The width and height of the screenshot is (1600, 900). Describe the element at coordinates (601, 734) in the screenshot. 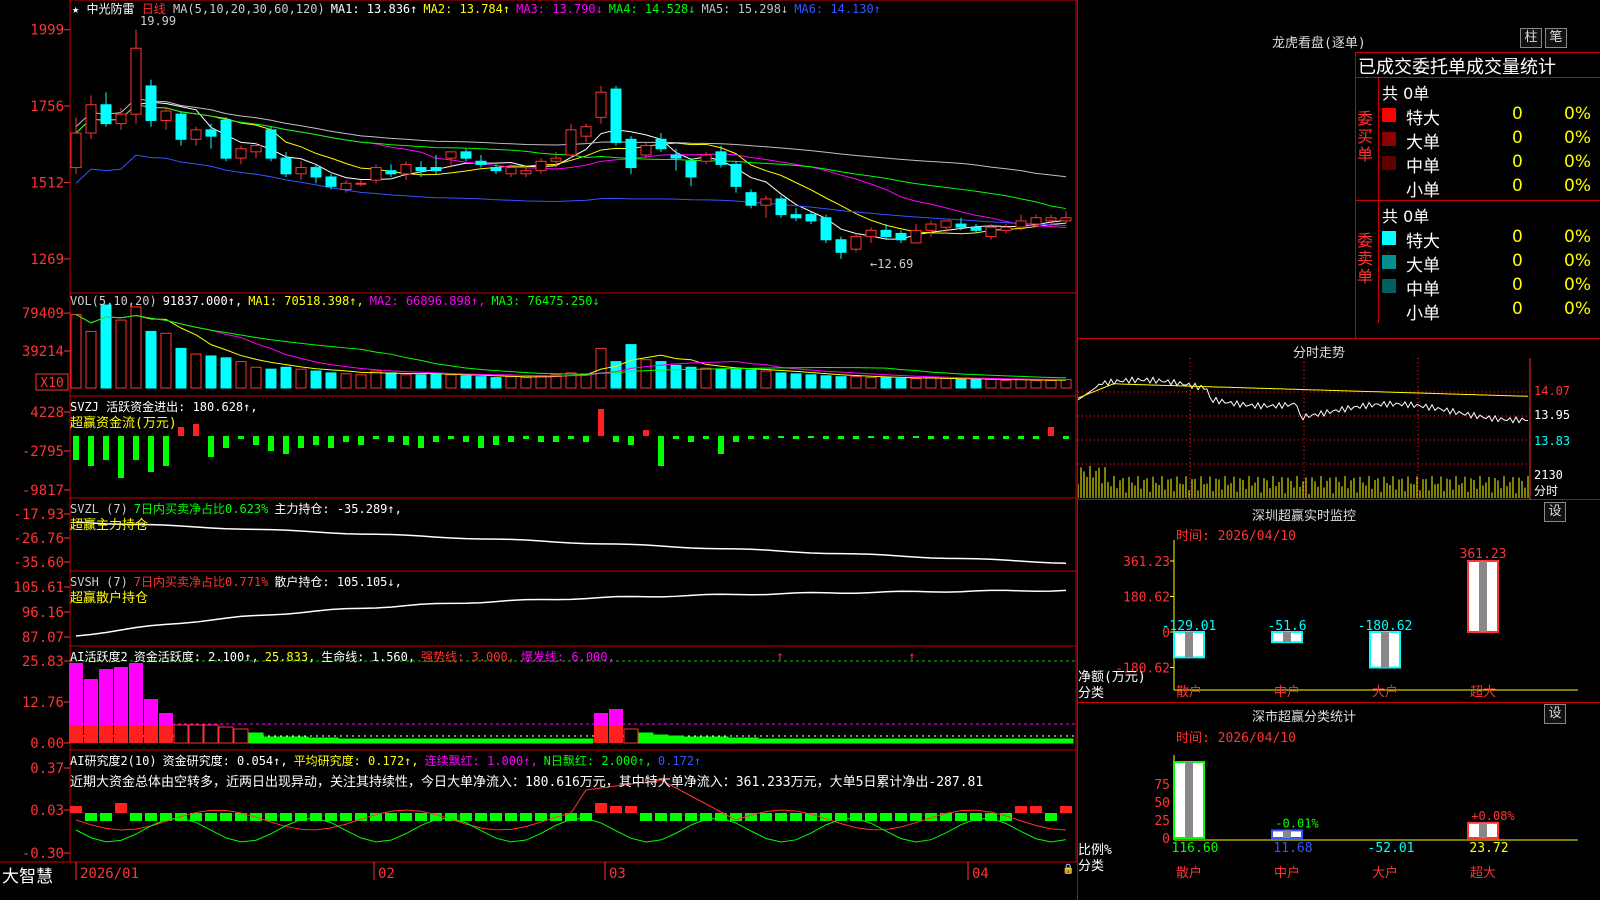

I see `strong-bar` at that location.